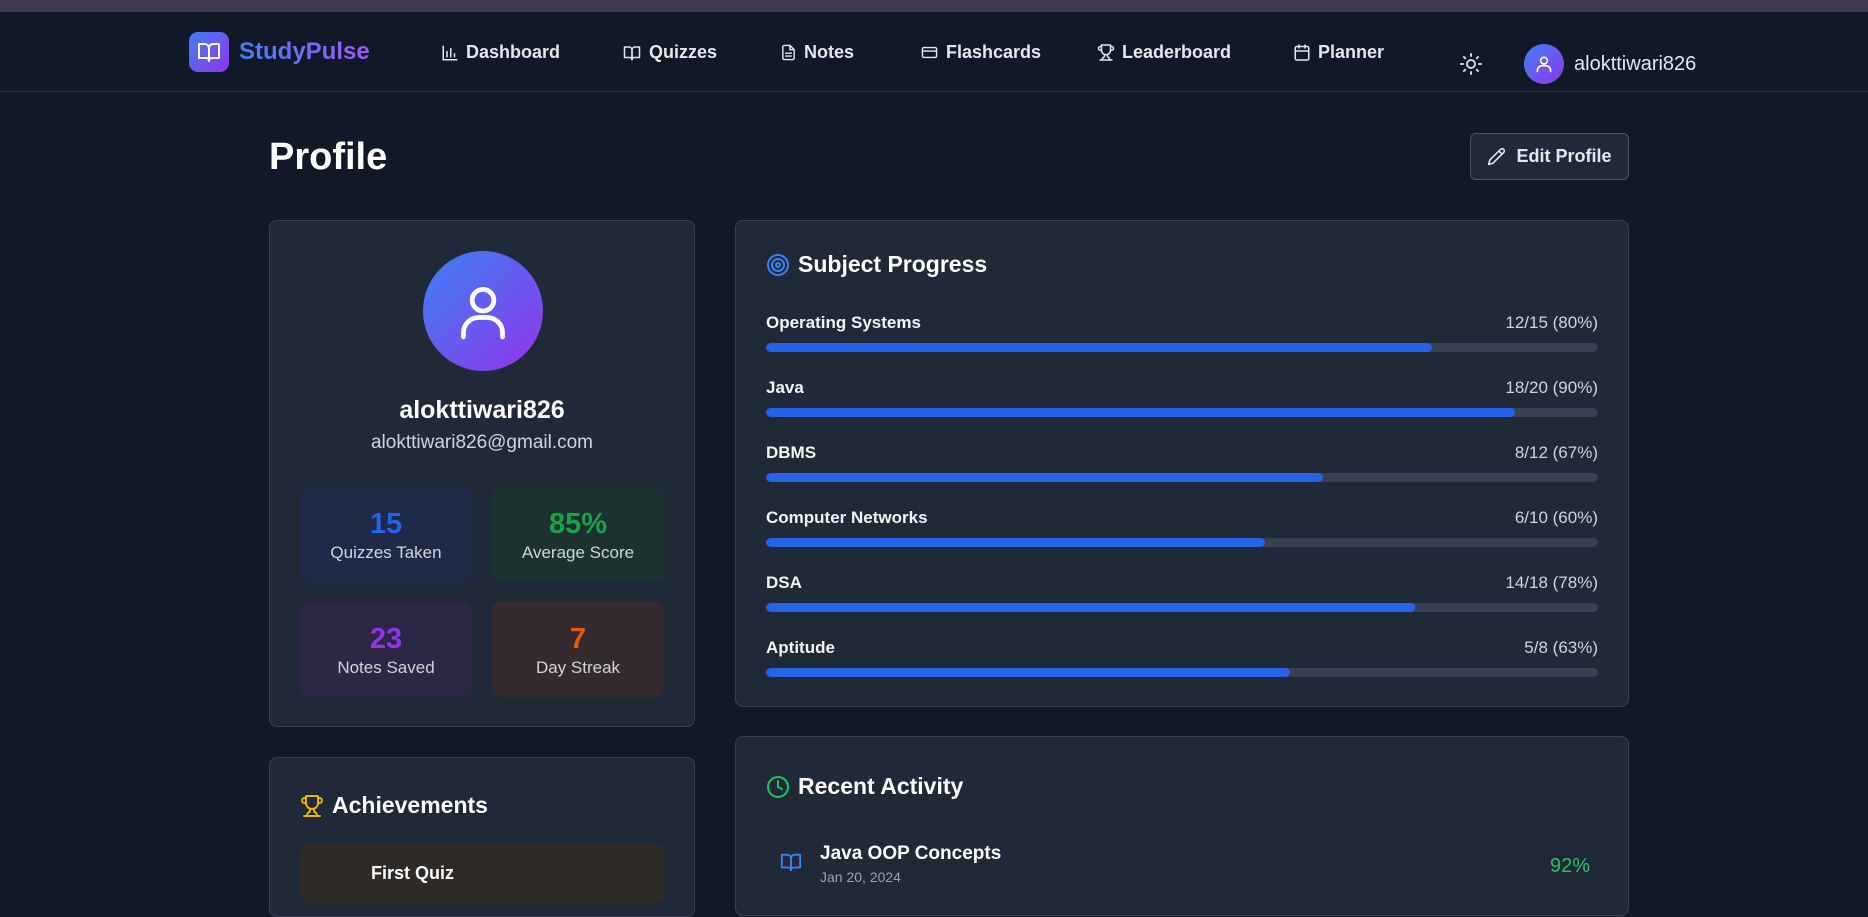  What do you see at coordinates (1182, 658) in the screenshot?
I see `subject-progress-row: Aptitude 5/8 (63%)` at bounding box center [1182, 658].